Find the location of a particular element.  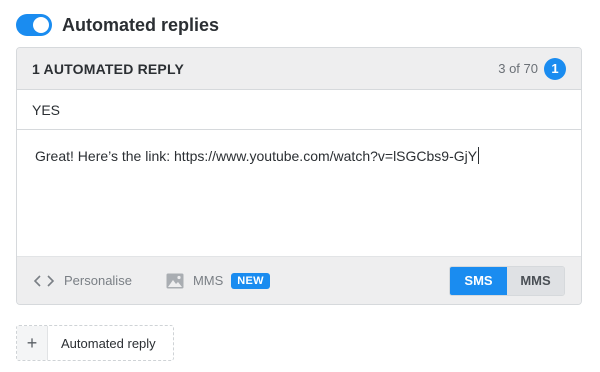

add-button-label: Automated reply is located at coordinates (108, 343).